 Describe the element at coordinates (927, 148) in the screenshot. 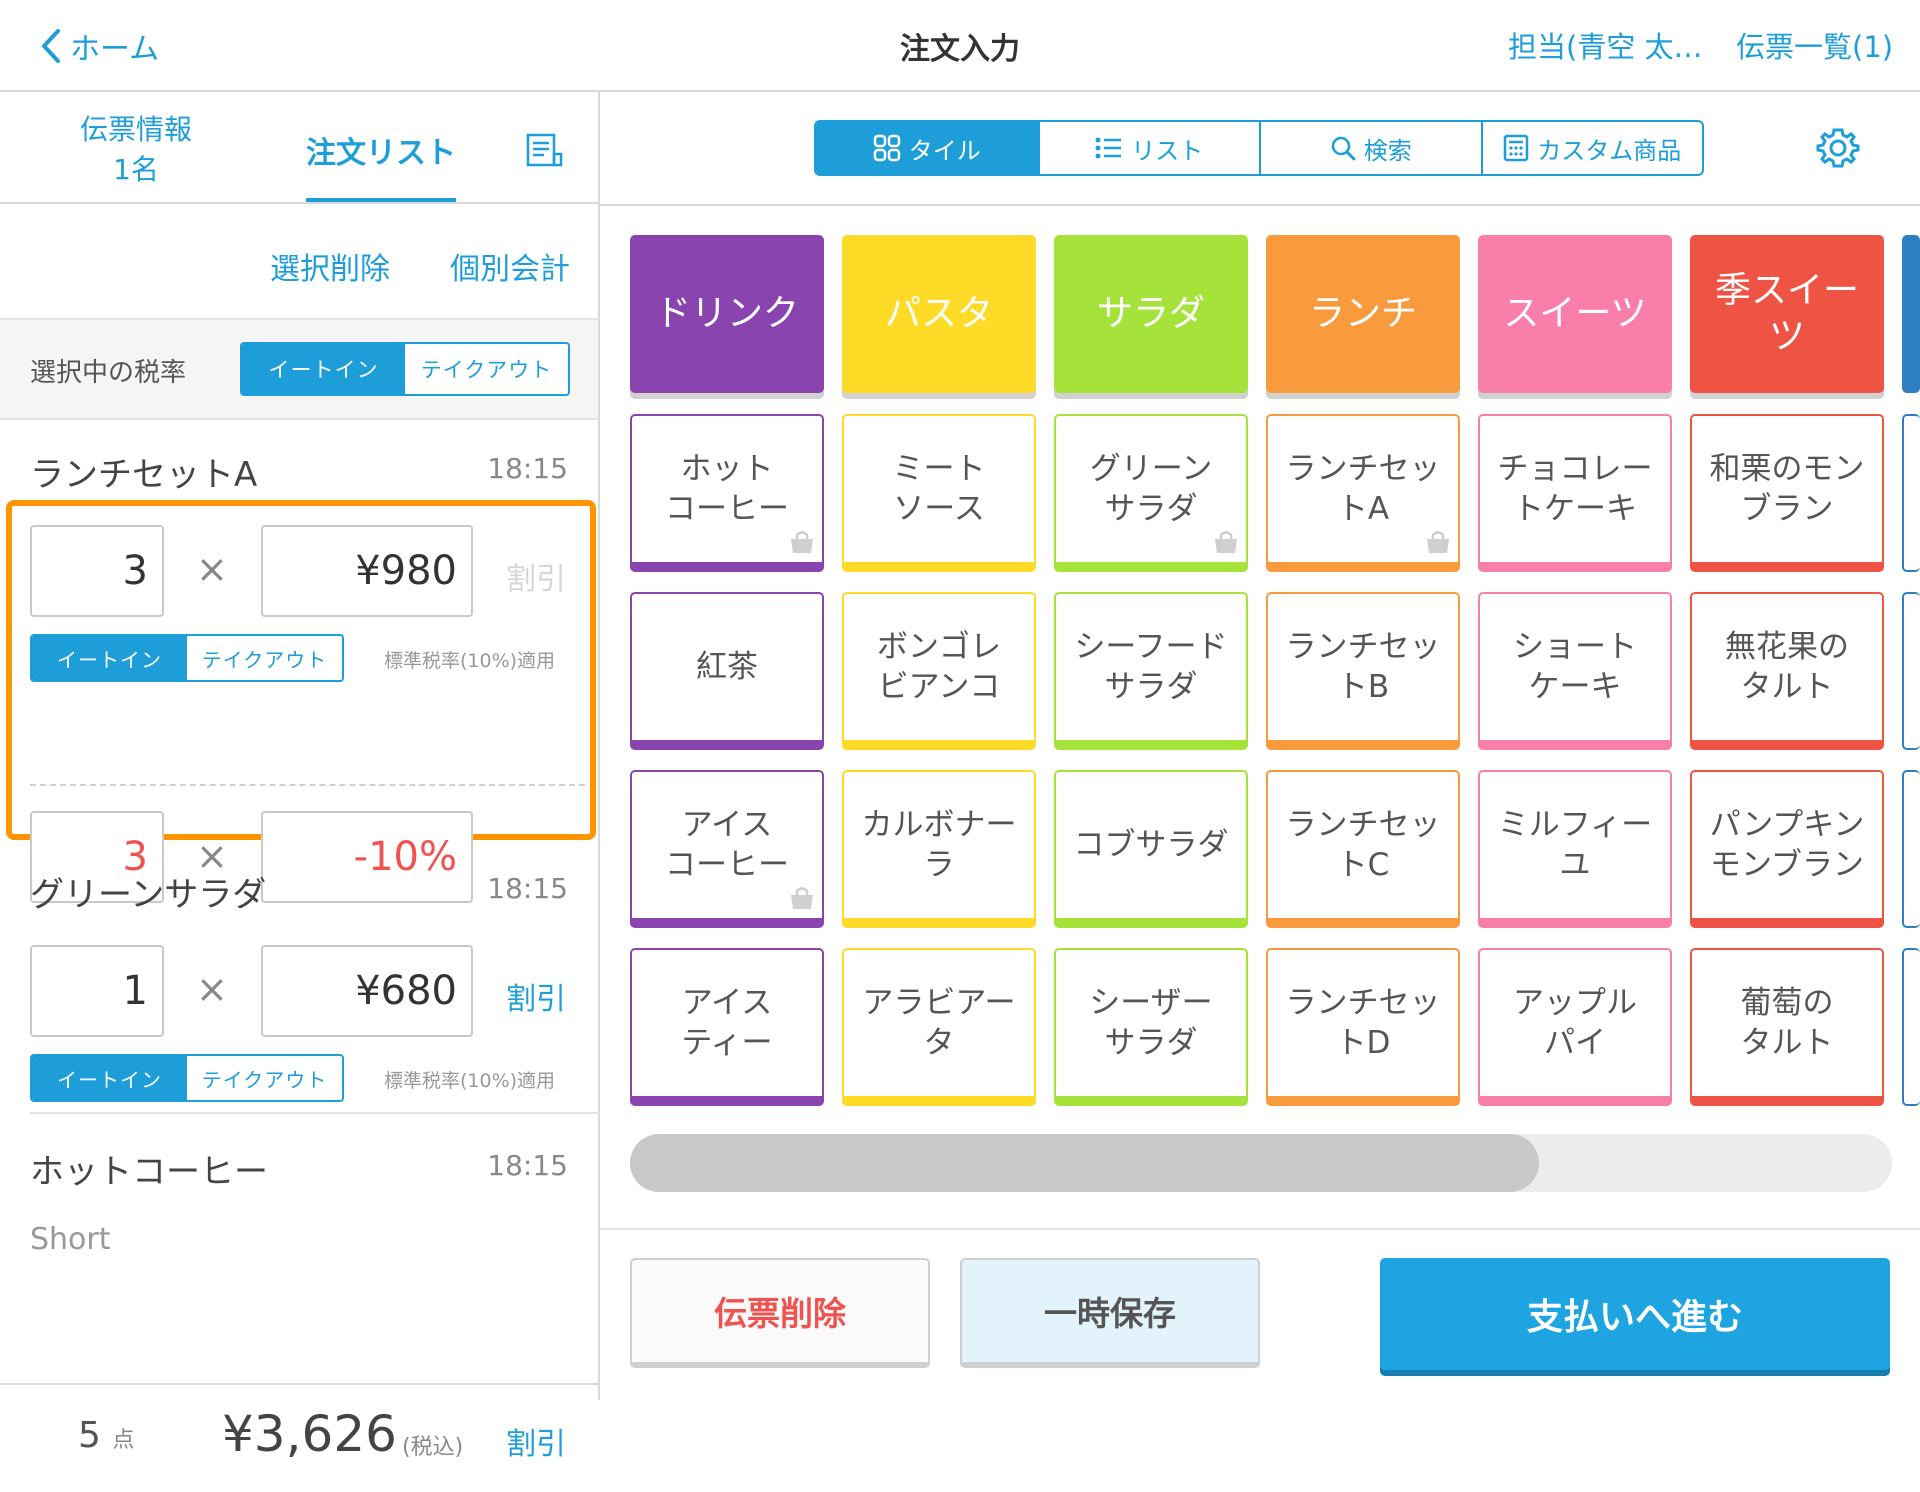

I see `view-tile-tab: タイル` at that location.